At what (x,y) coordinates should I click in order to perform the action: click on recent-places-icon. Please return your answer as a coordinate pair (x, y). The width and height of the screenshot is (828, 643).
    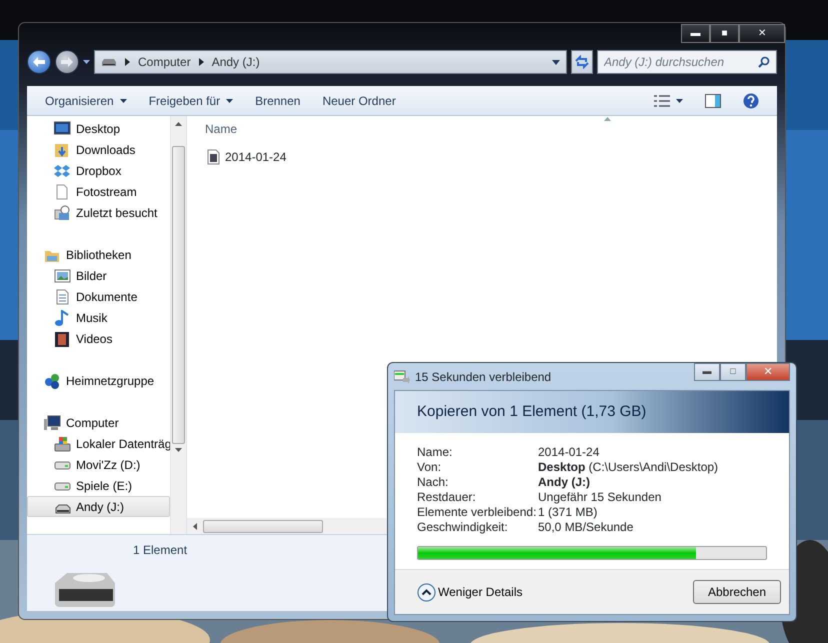
    Looking at the image, I should click on (62, 212).